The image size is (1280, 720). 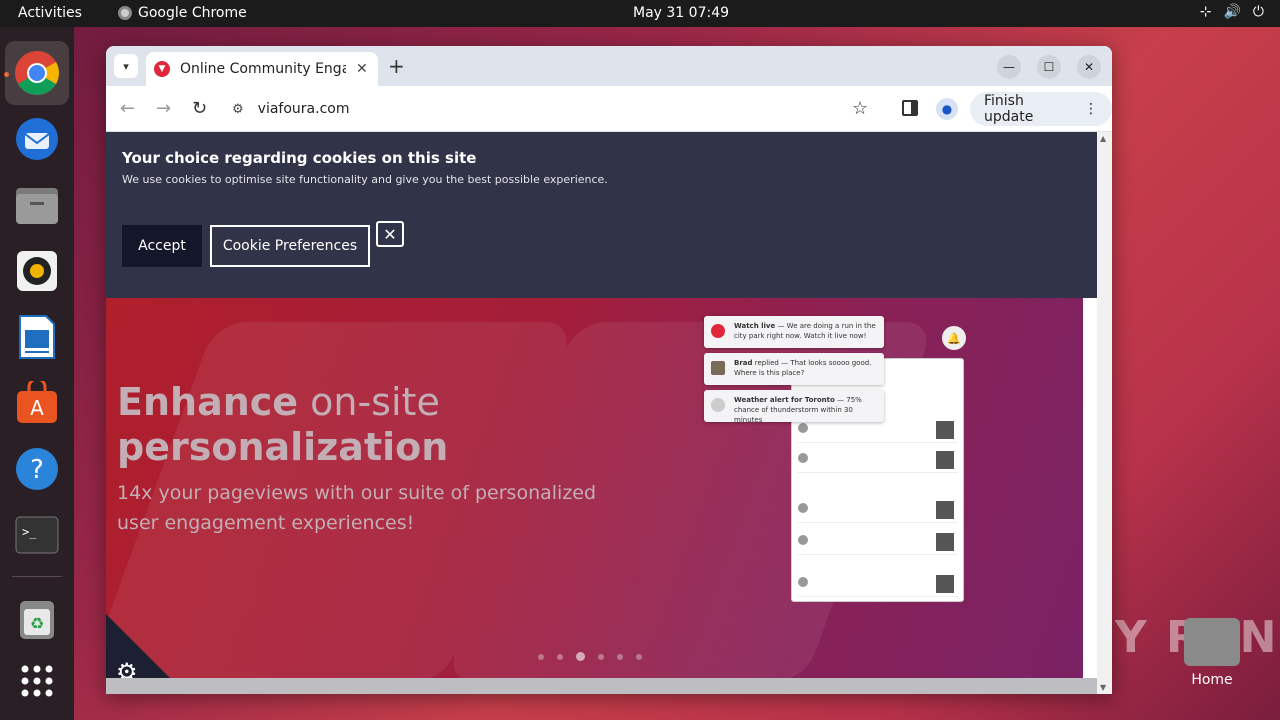 What do you see at coordinates (609, 66) in the screenshot?
I see `tab-strip: ▾ ▼ Online Community Enga ✕ + — ☐ ✕` at bounding box center [609, 66].